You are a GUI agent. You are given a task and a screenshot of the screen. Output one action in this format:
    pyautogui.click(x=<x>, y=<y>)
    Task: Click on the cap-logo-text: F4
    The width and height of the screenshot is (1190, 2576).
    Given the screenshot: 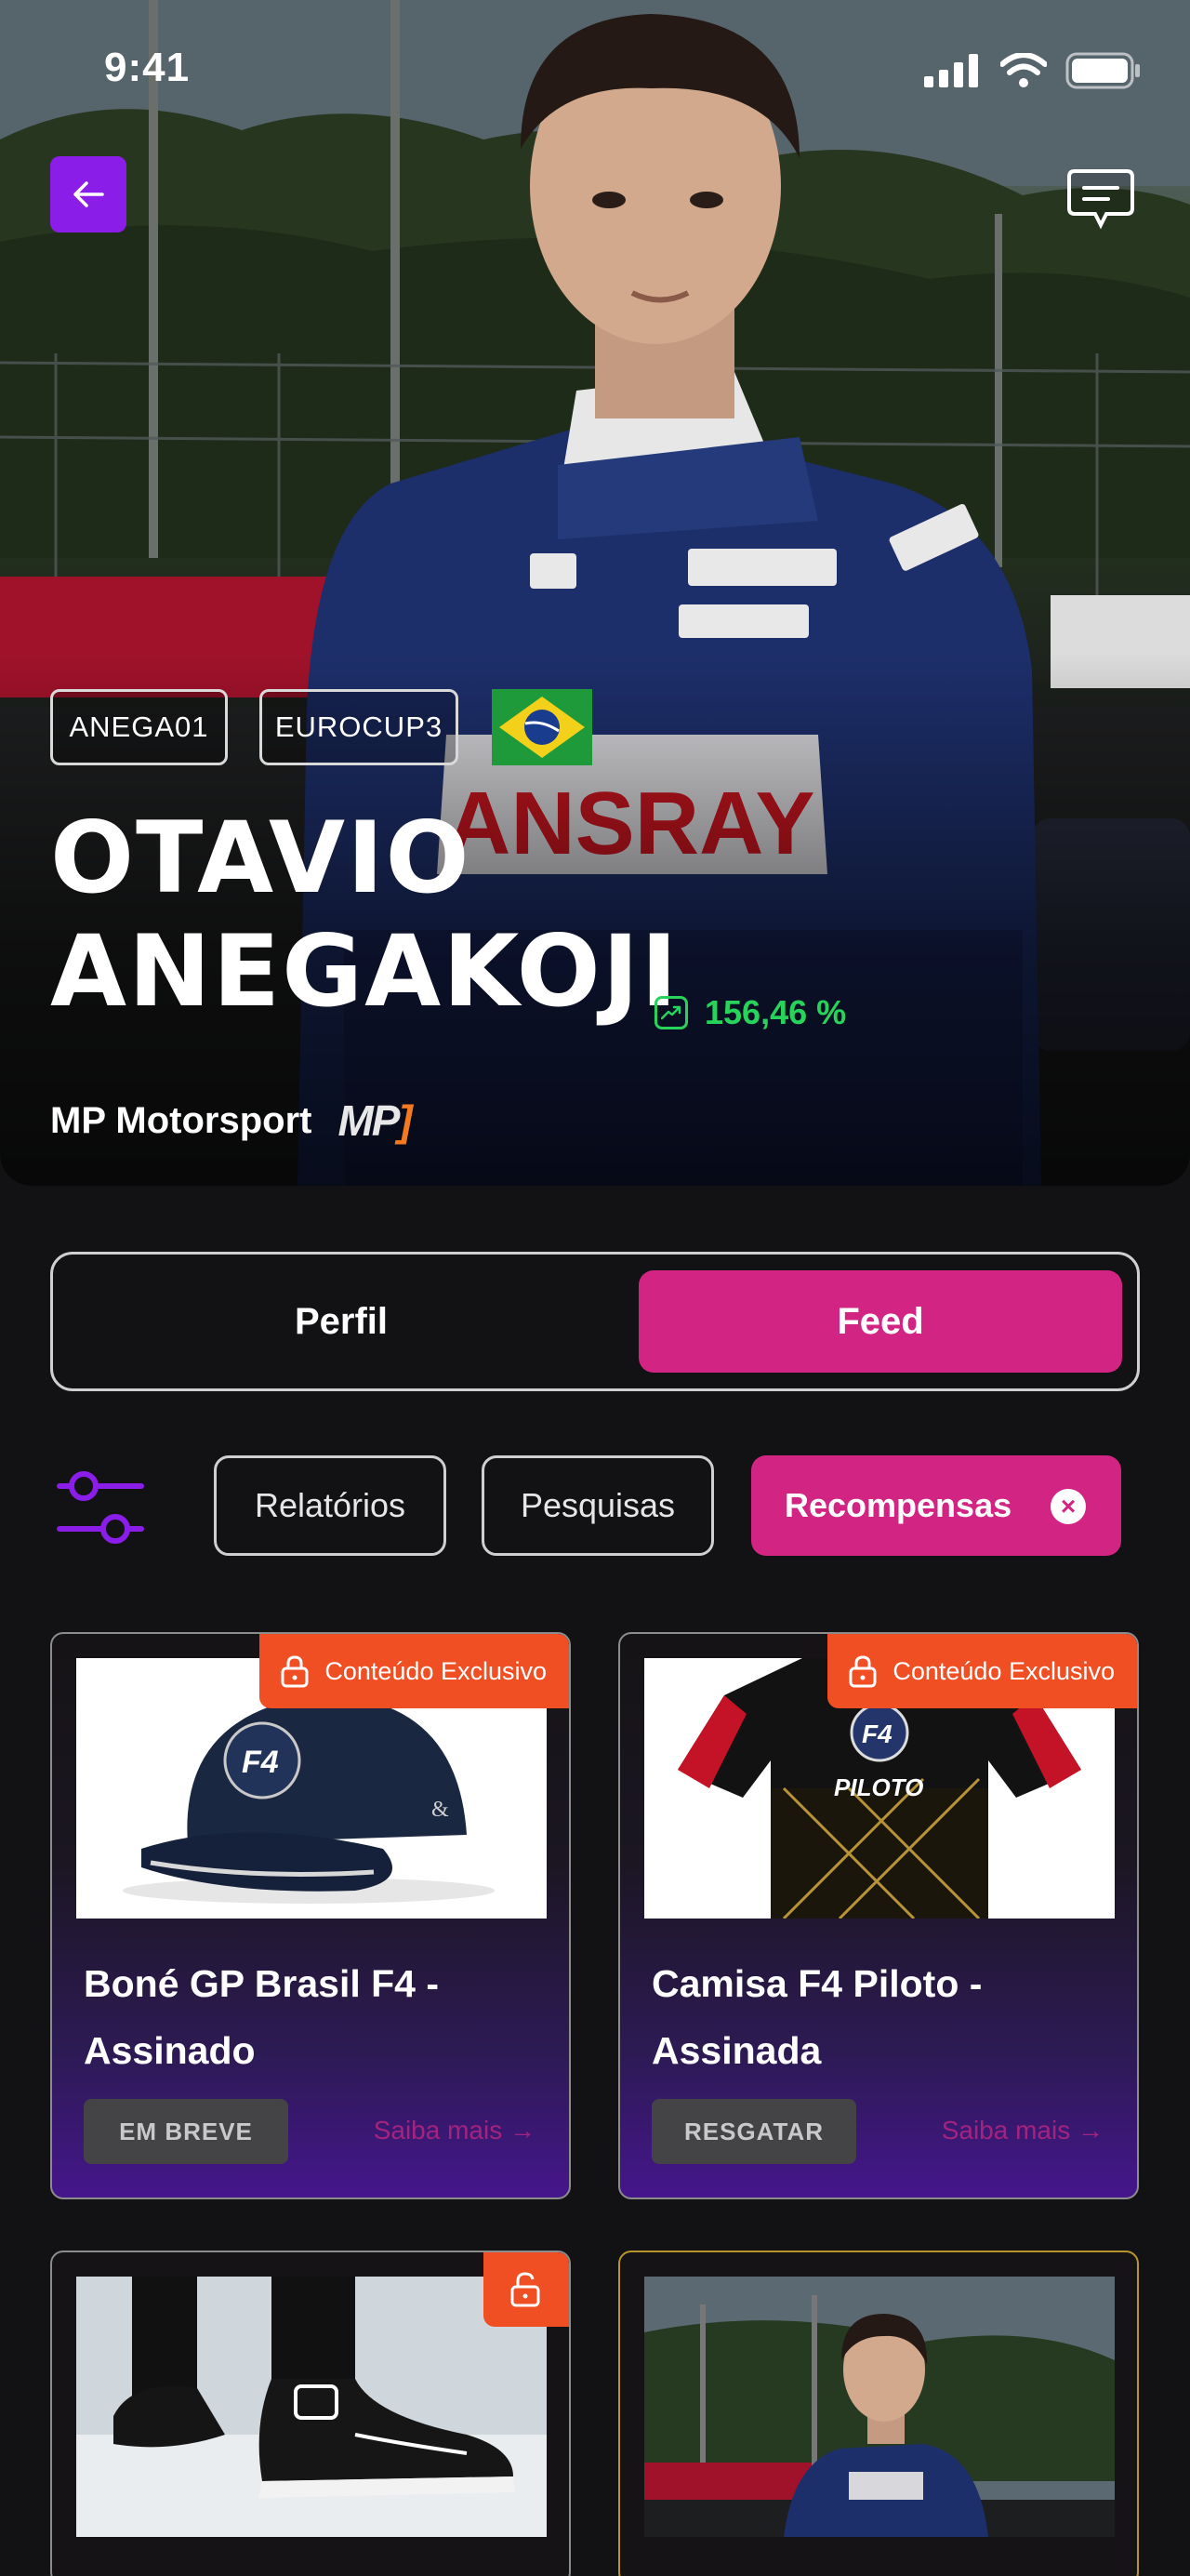 What is the action you would take?
    pyautogui.click(x=260, y=1762)
    